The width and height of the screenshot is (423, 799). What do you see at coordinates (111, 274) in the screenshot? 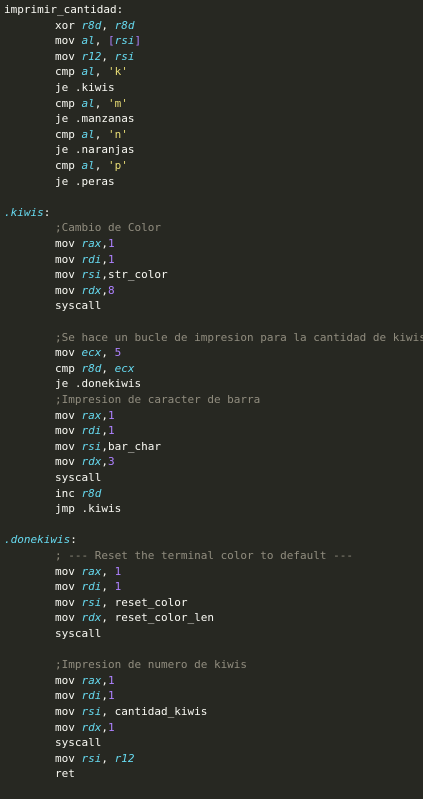
I see `code-line: mov rsi,str_color` at bounding box center [111, 274].